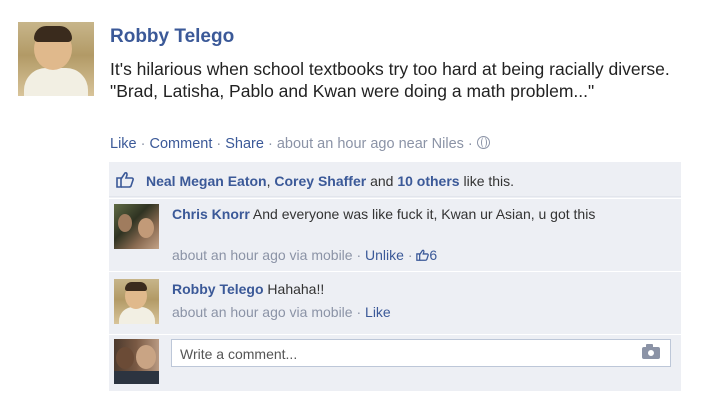 The width and height of the screenshot is (725, 413). What do you see at coordinates (448, 144) in the screenshot?
I see `post-location: Niles` at bounding box center [448, 144].